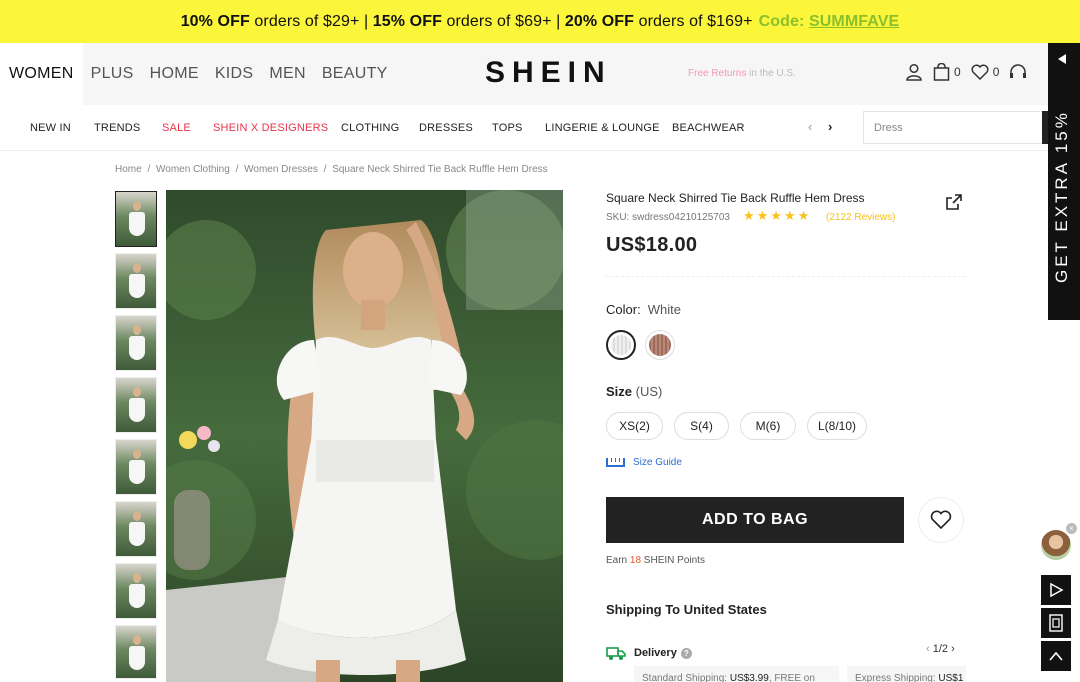  I want to click on breadcrumb-women-clothing: Women Clothing, so click(193, 169).